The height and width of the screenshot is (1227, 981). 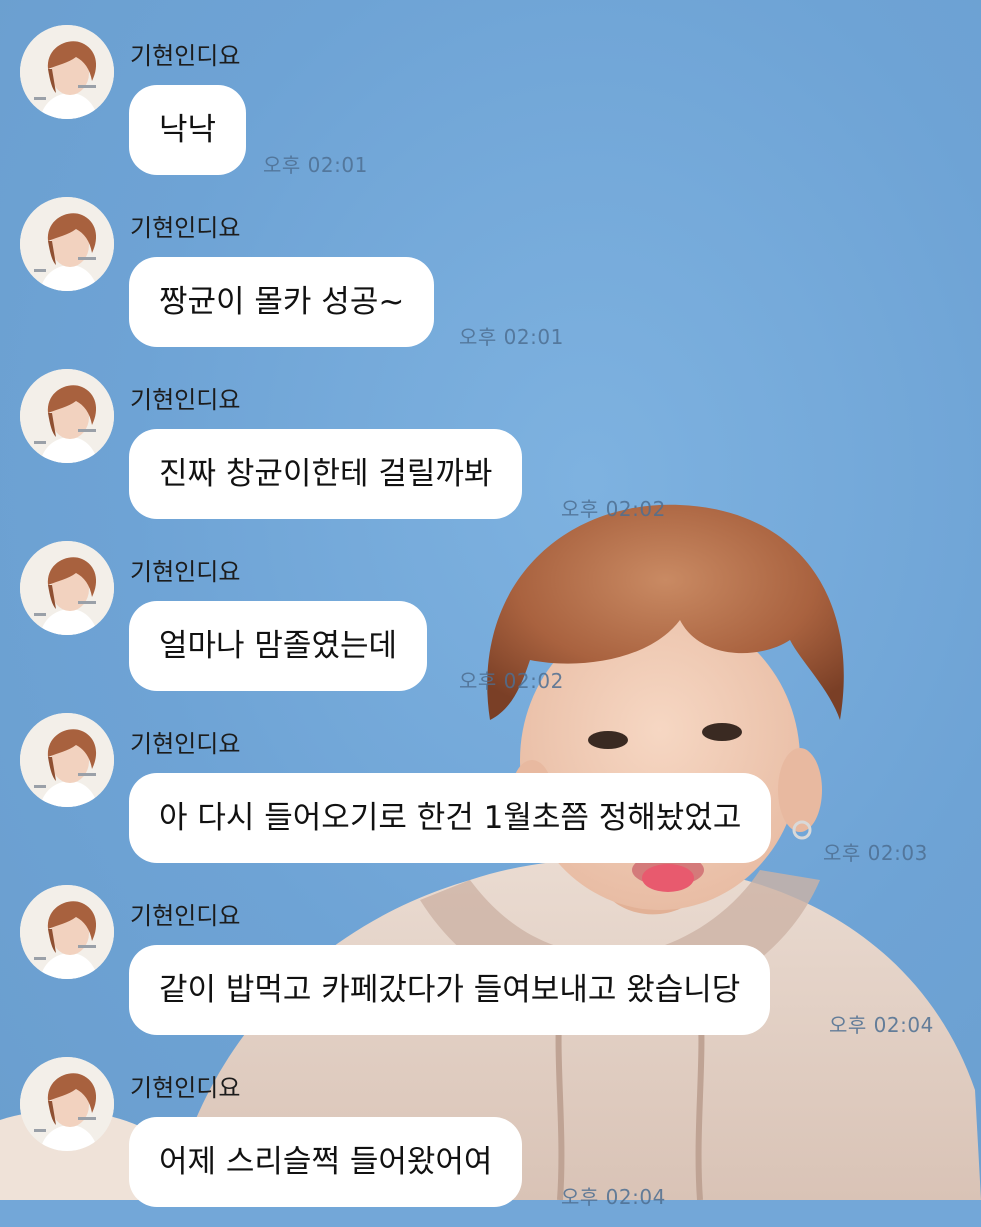 I want to click on chat-message: 기현인디요 얼마나 맘졸였는데 오후 02:02, so click(x=490, y=626).